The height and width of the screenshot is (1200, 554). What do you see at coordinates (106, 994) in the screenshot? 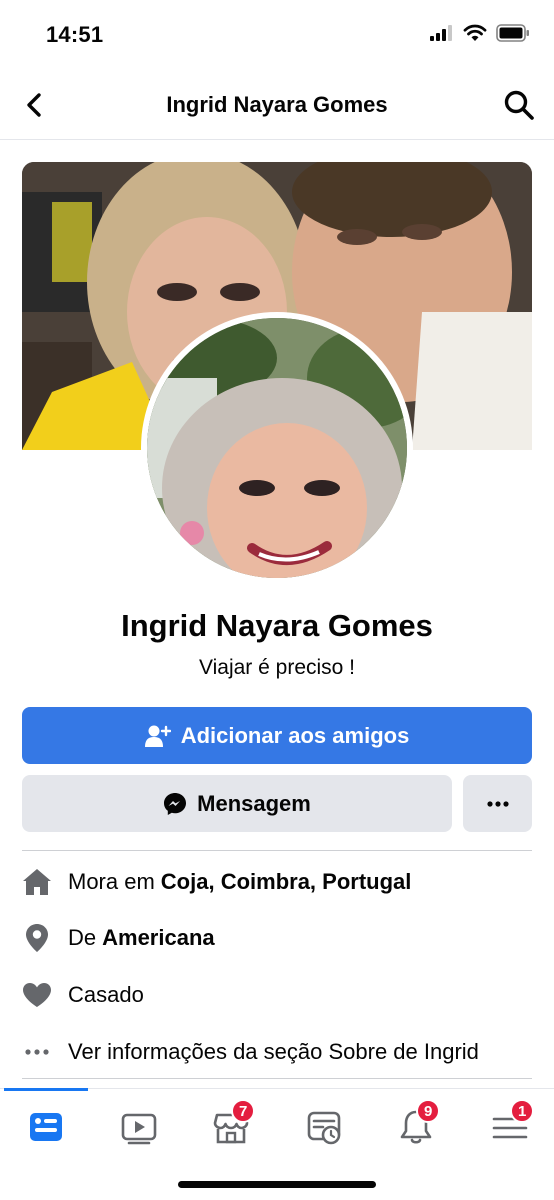
I see `relationship-status: Casado` at bounding box center [106, 994].